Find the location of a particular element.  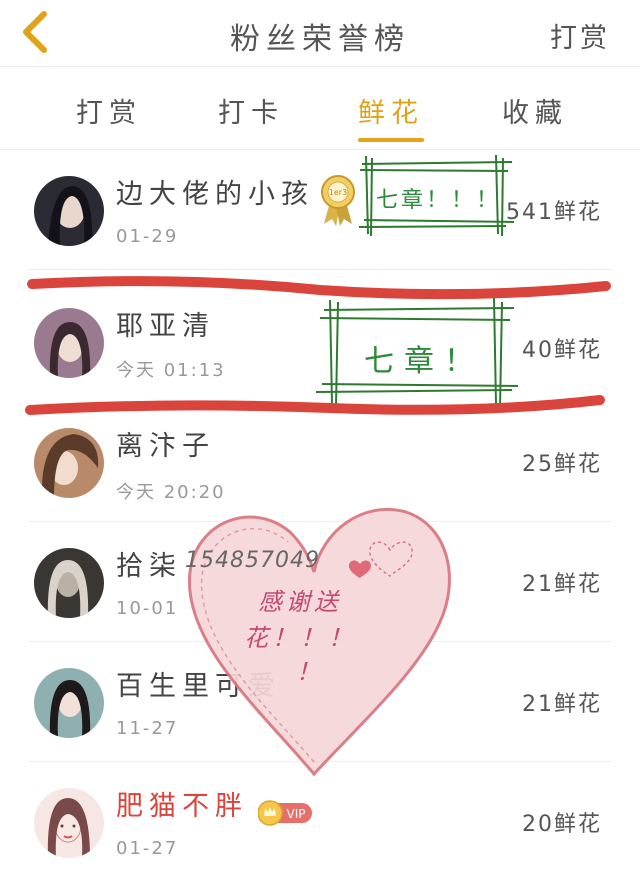

fan-date: 10-01 is located at coordinates (147, 608).